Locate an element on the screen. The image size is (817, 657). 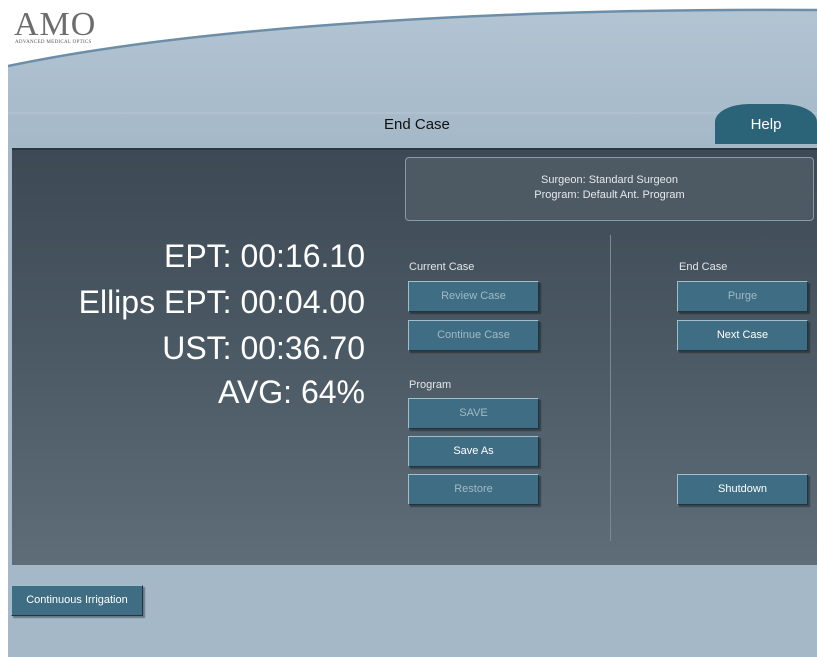
ust-metric: UST: 00:36.70 is located at coordinates (263, 348).